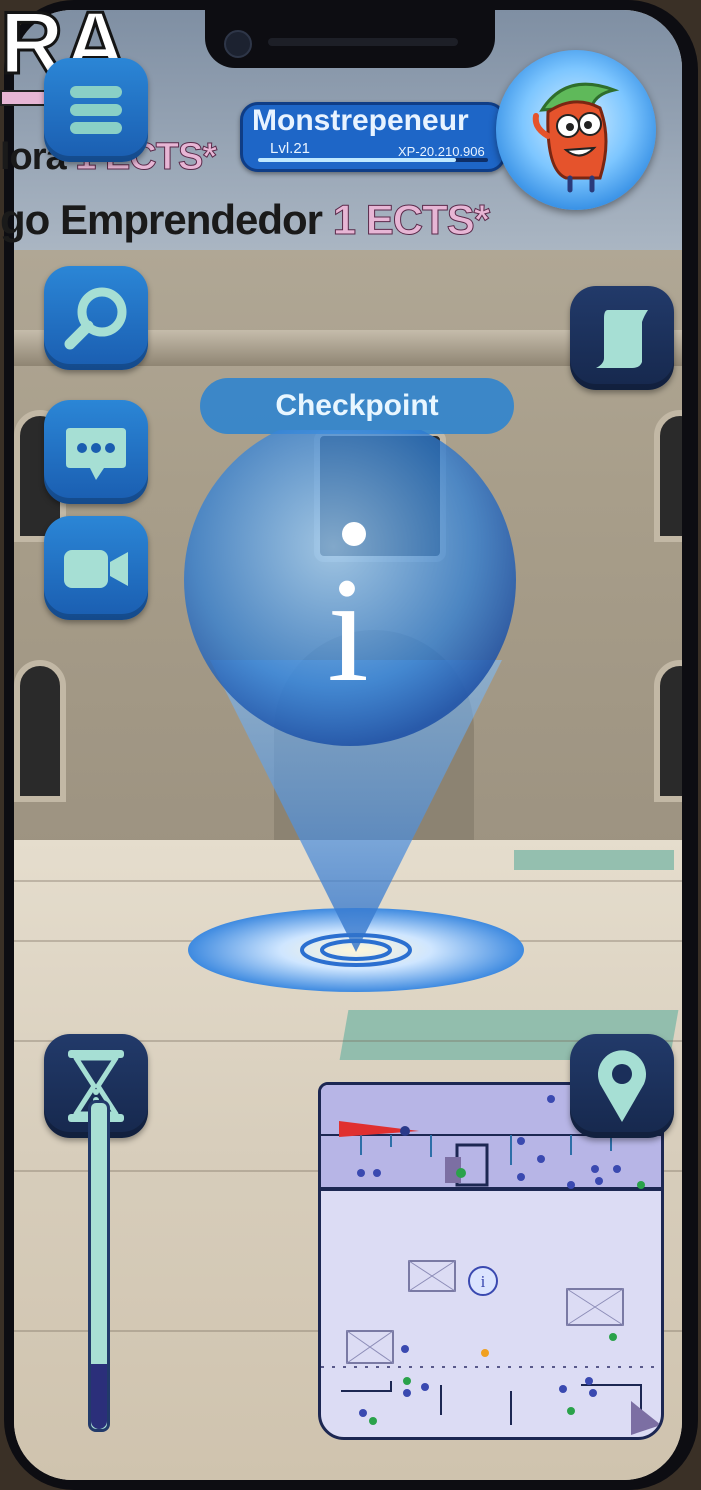  I want to click on search-icon, so click(95, 318).